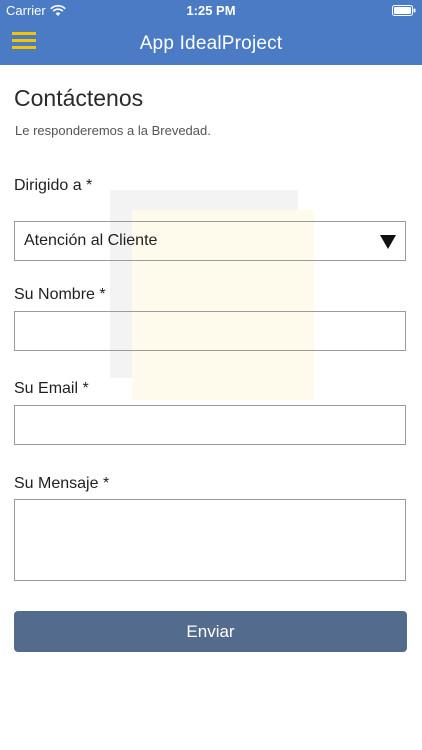 The height and width of the screenshot is (750, 422). I want to click on page-subtitle: Le responderemos a la Brevedad., so click(113, 130).